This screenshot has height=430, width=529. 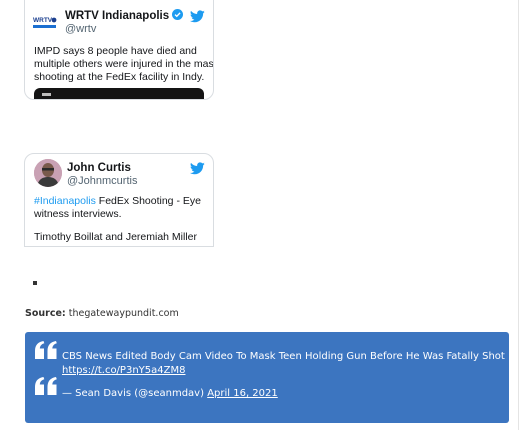 I want to click on tweet-header: John Curtis @Johnmcurtis, so click(x=119, y=172).